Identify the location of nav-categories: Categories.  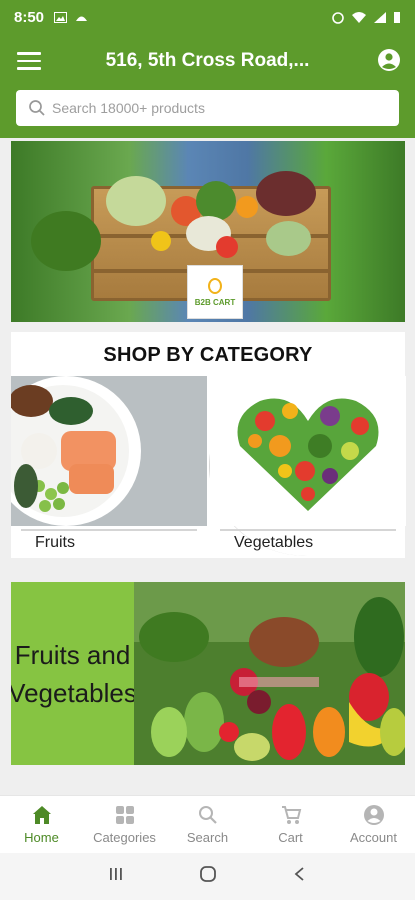
(124, 824).